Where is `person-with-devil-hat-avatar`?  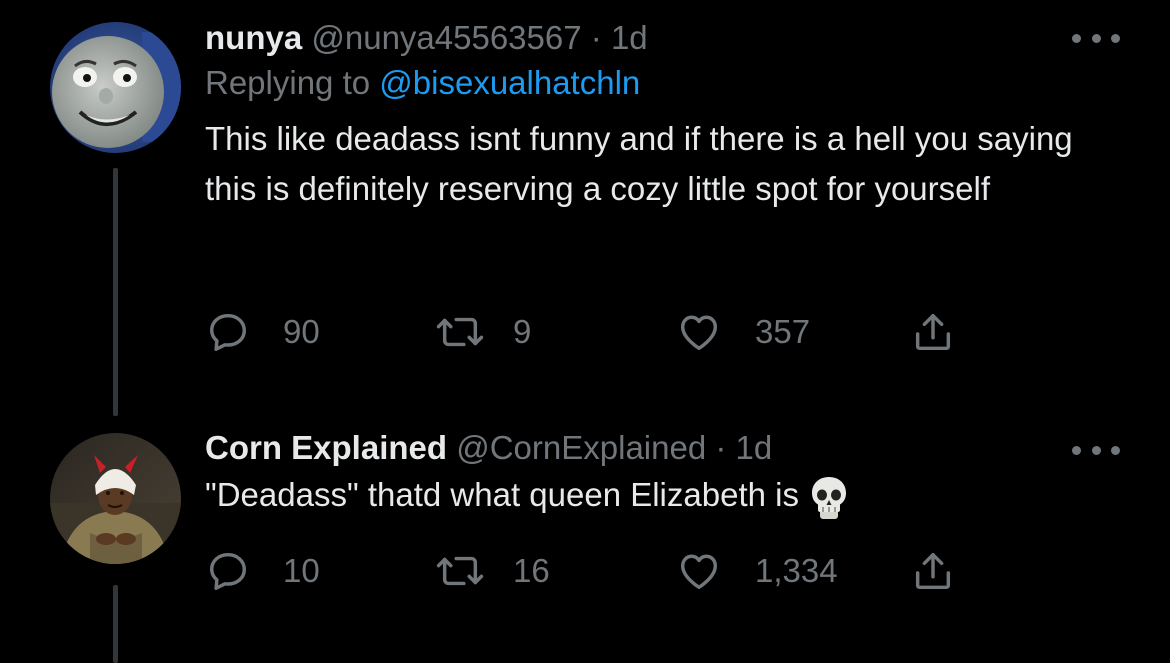 person-with-devil-hat-avatar is located at coordinates (115, 498).